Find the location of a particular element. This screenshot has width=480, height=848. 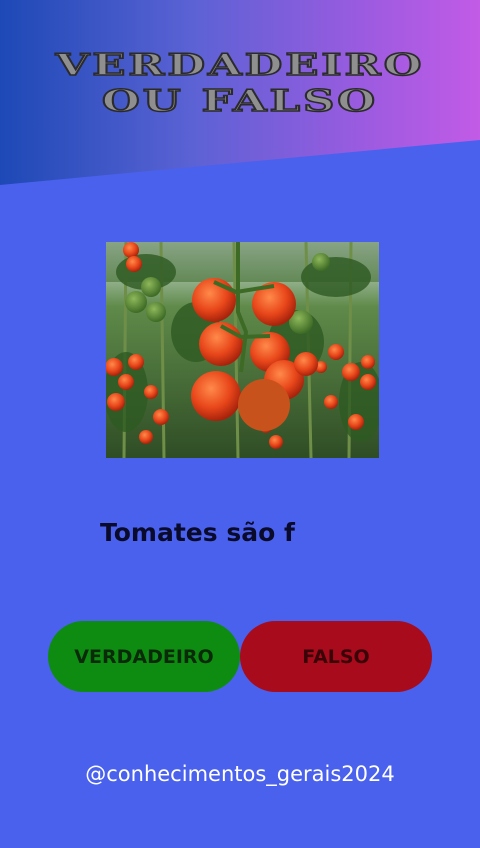

tomato-photo is located at coordinates (242, 350).